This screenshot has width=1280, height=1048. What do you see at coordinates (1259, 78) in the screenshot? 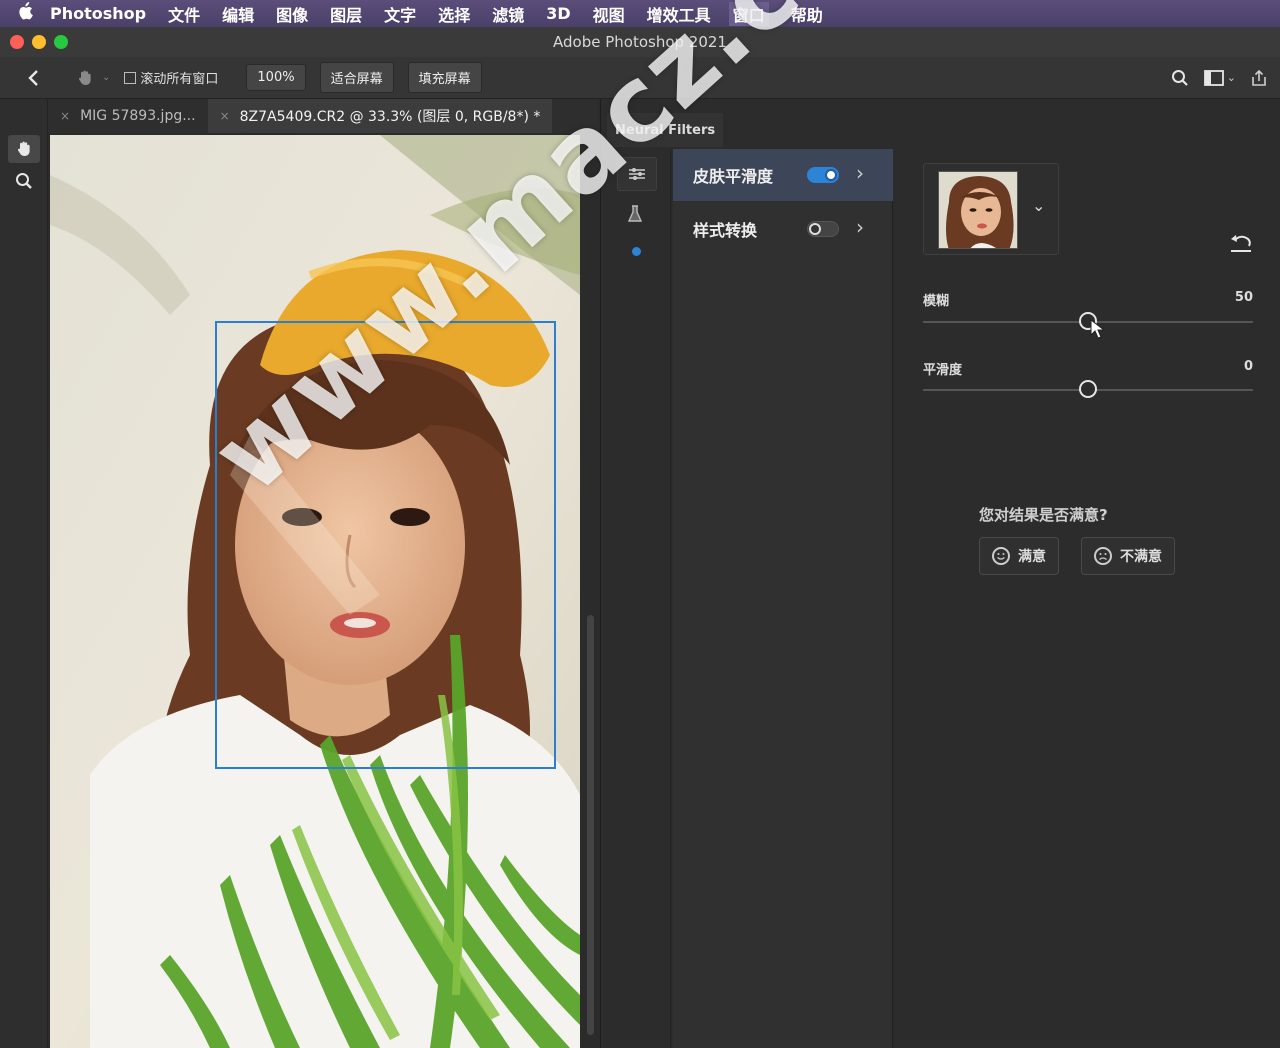
I see `share-icon` at bounding box center [1259, 78].